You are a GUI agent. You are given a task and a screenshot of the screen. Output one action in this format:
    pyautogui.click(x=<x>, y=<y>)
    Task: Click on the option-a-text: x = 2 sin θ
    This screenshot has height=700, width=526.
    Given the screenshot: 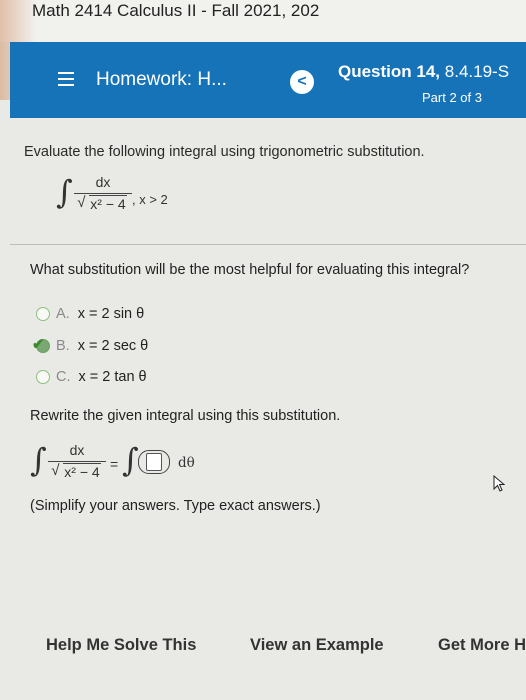 What is the action you would take?
    pyautogui.click(x=111, y=314)
    